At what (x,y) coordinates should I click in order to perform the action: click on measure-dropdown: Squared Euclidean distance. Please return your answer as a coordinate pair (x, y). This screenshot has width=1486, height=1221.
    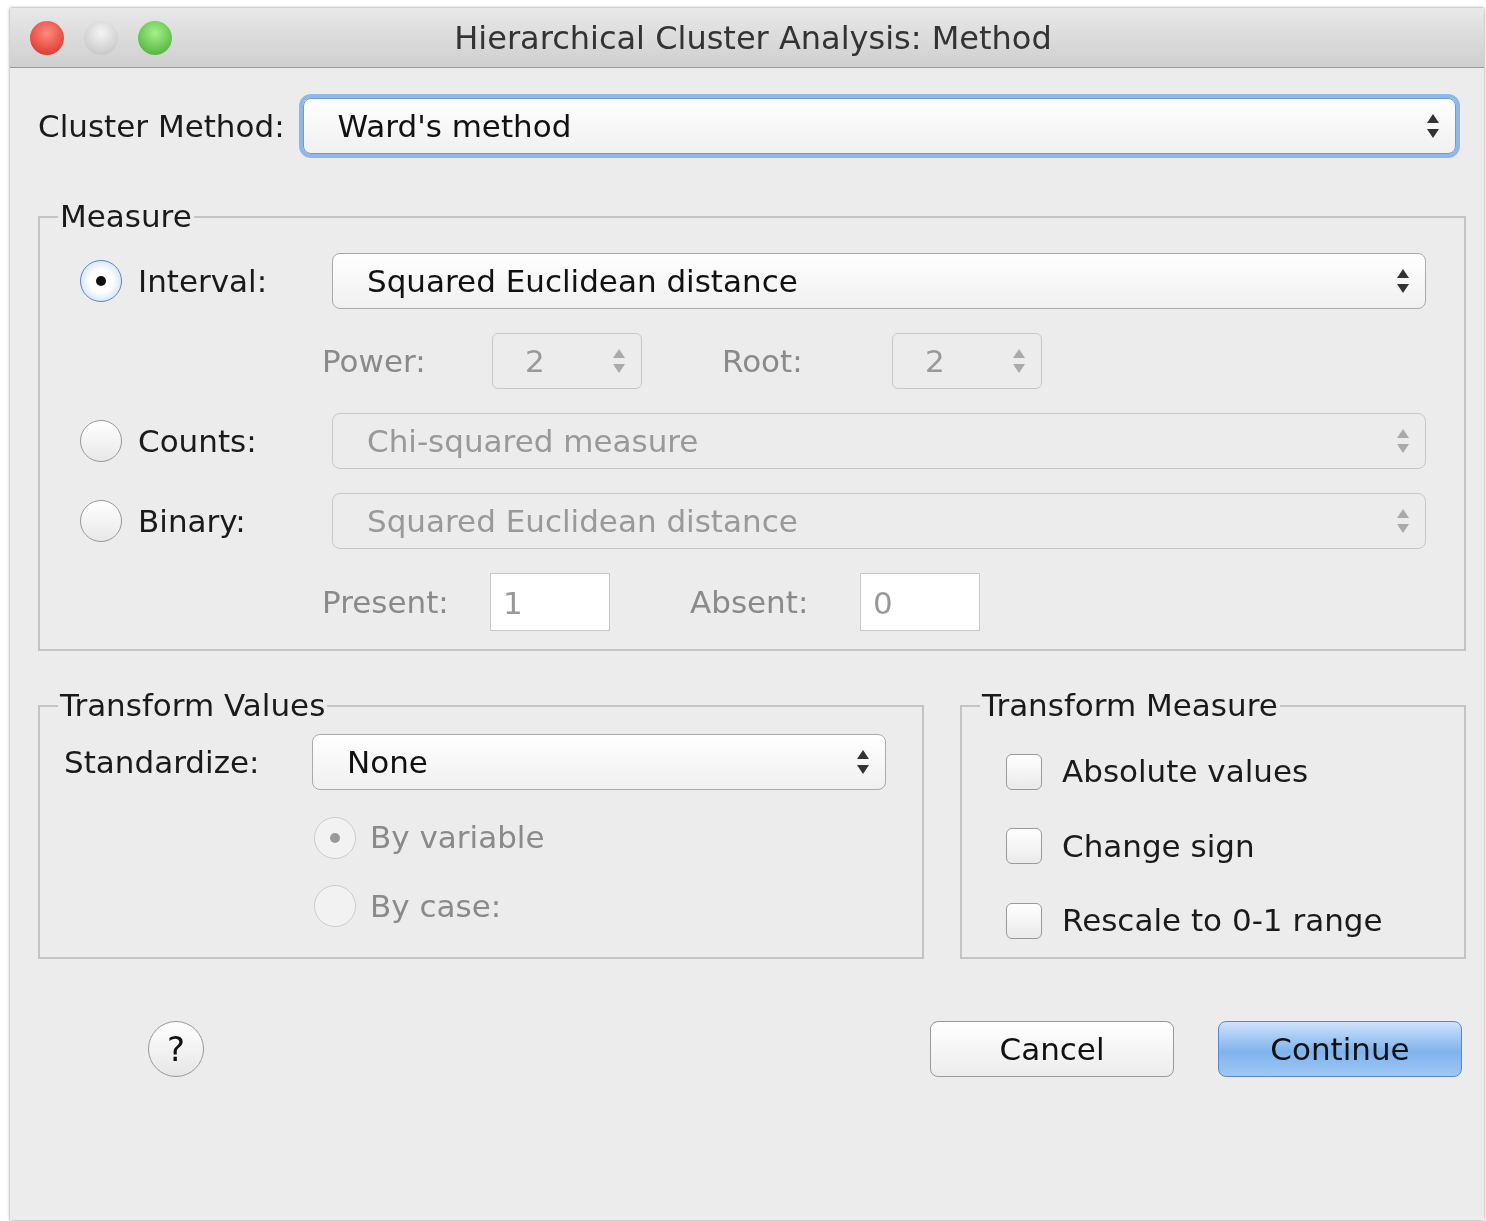
    Looking at the image, I should click on (879, 281).